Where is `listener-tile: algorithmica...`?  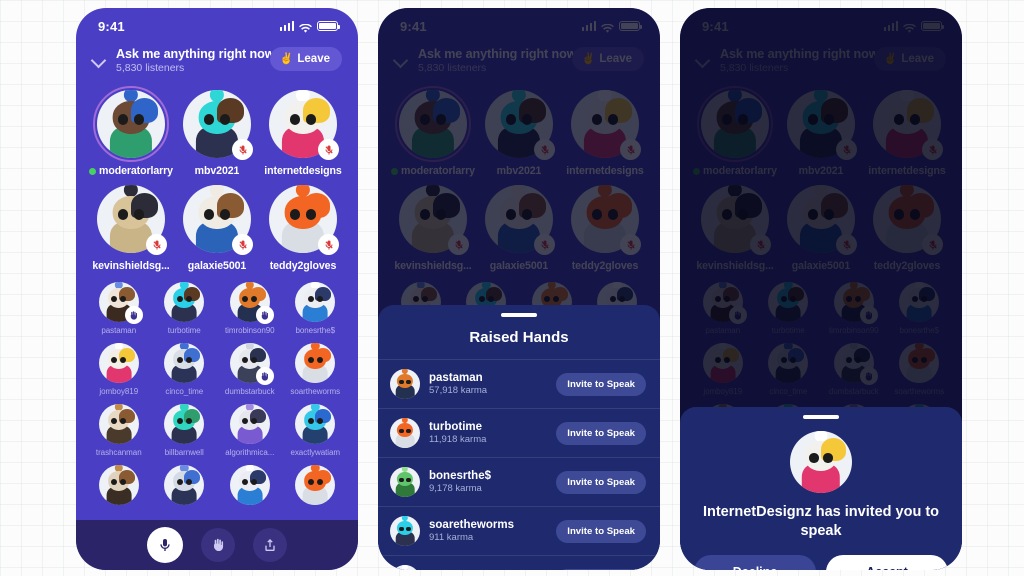
listener-tile: algorithmica... is located at coordinates (250, 429).